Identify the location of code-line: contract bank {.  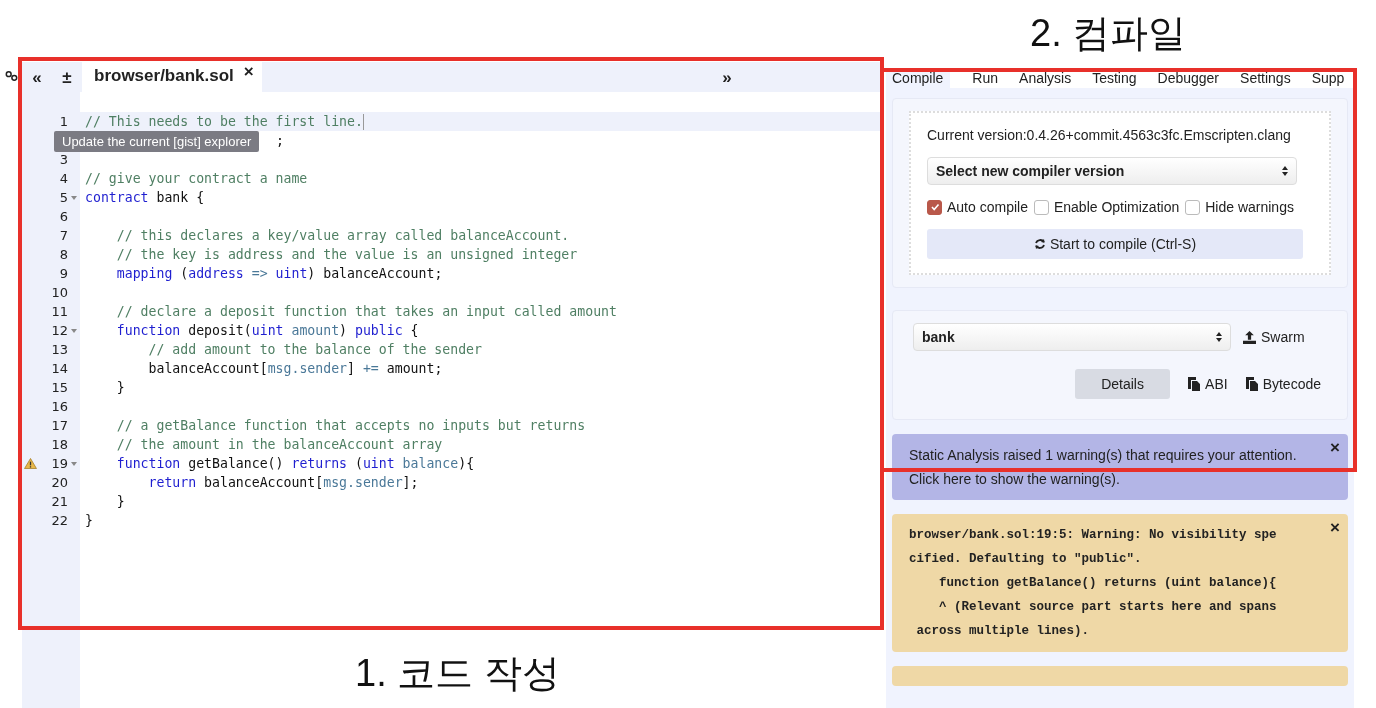
(144, 197).